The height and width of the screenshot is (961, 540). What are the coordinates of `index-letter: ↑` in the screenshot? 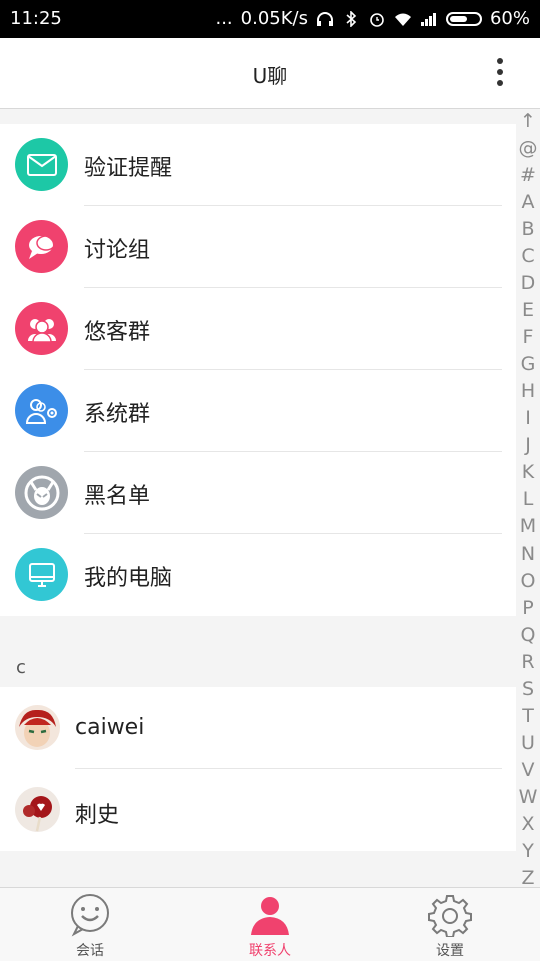 It's located at (528, 121).